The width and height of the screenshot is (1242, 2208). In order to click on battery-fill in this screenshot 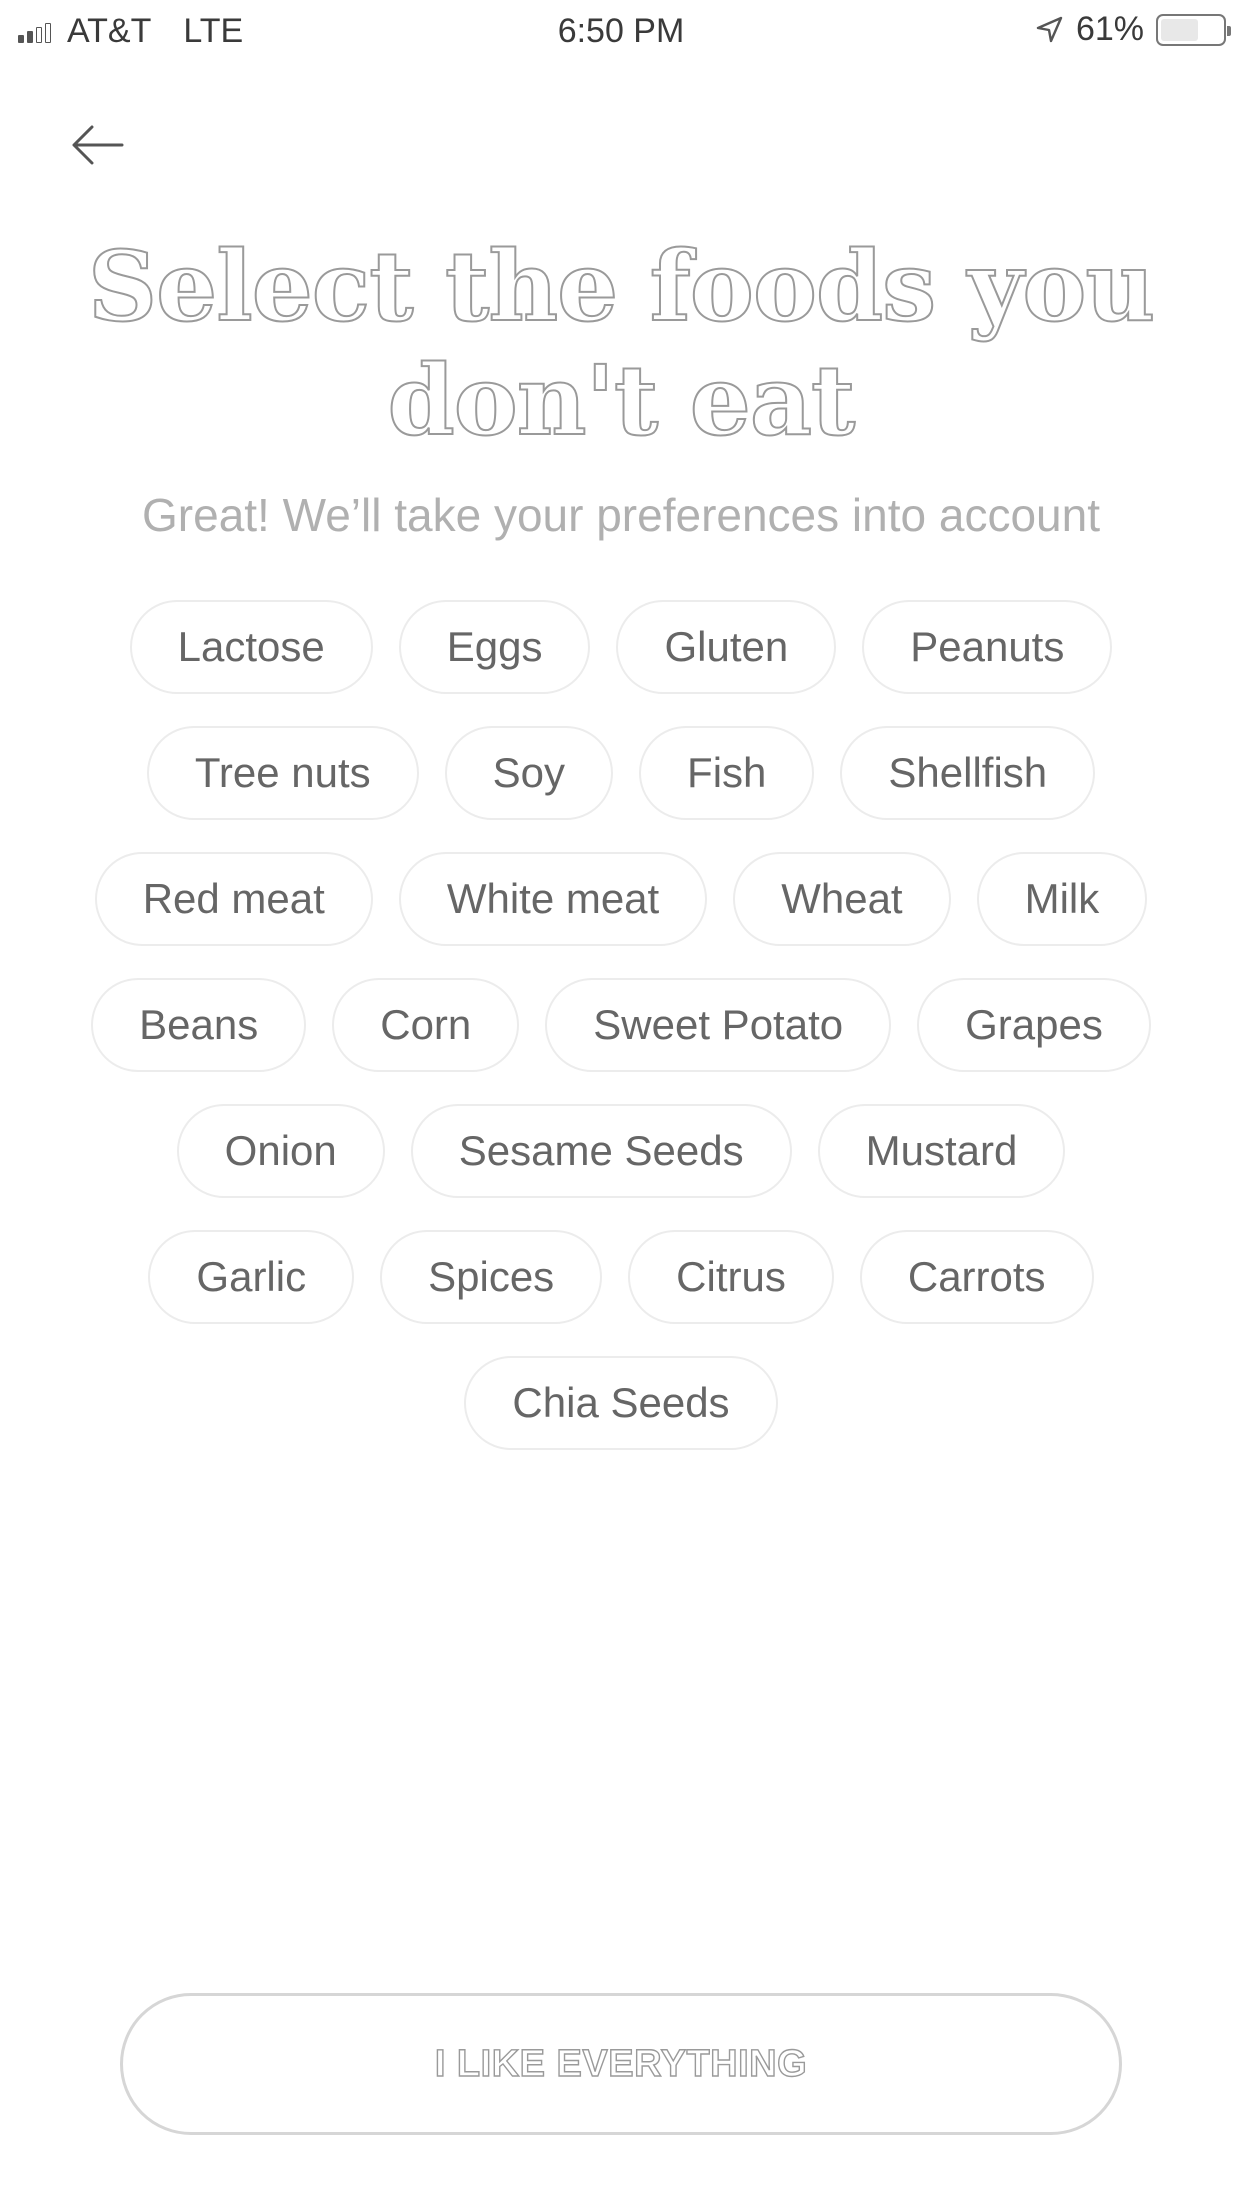, I will do `click(1179, 29)`.